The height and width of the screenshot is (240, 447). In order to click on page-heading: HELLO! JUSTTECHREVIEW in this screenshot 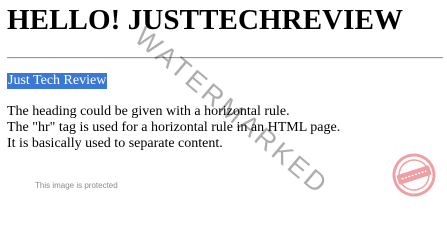, I will do `click(205, 20)`.